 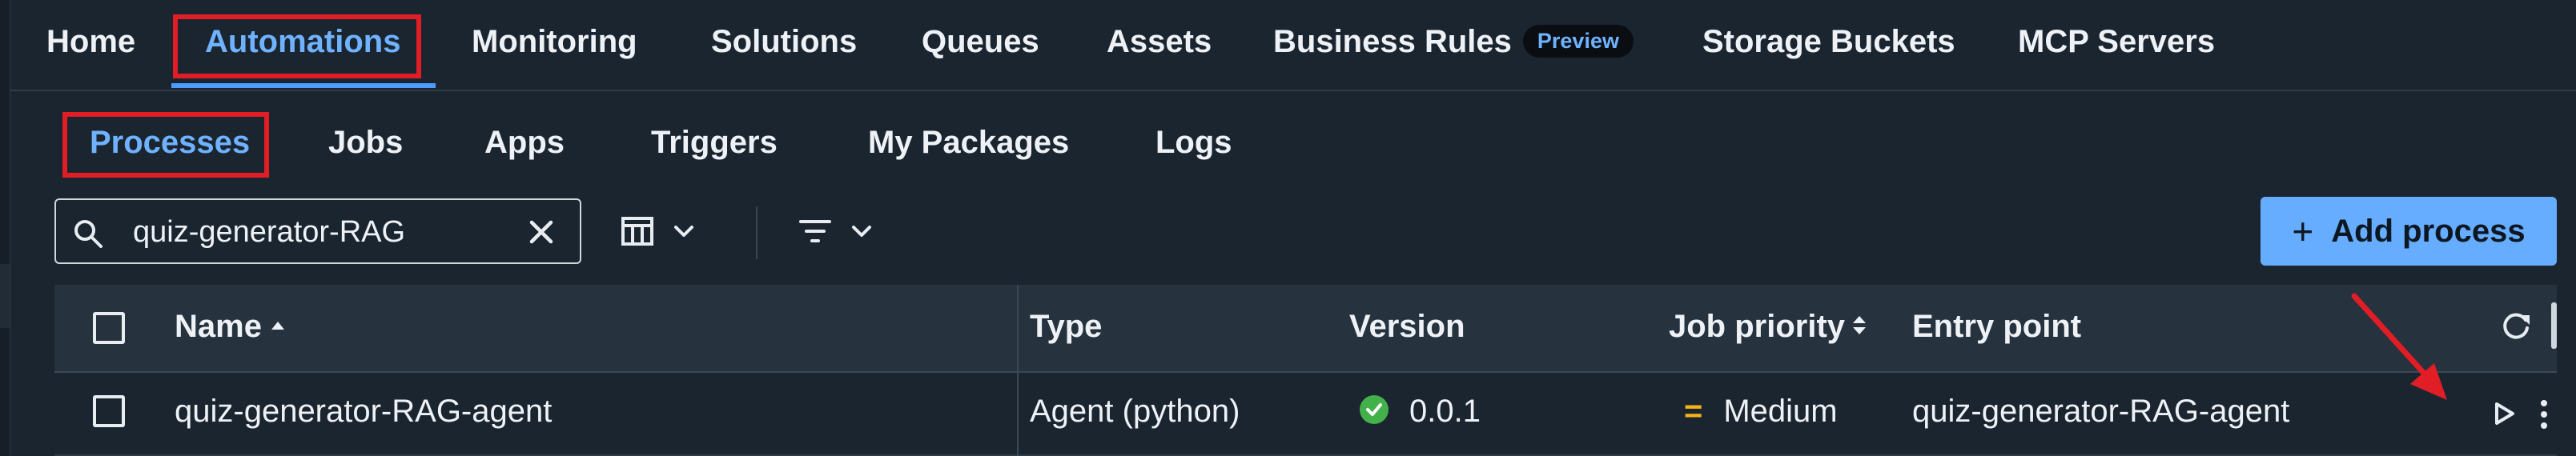 What do you see at coordinates (2554, 325) in the screenshot?
I see `header-scroll-indicator` at bounding box center [2554, 325].